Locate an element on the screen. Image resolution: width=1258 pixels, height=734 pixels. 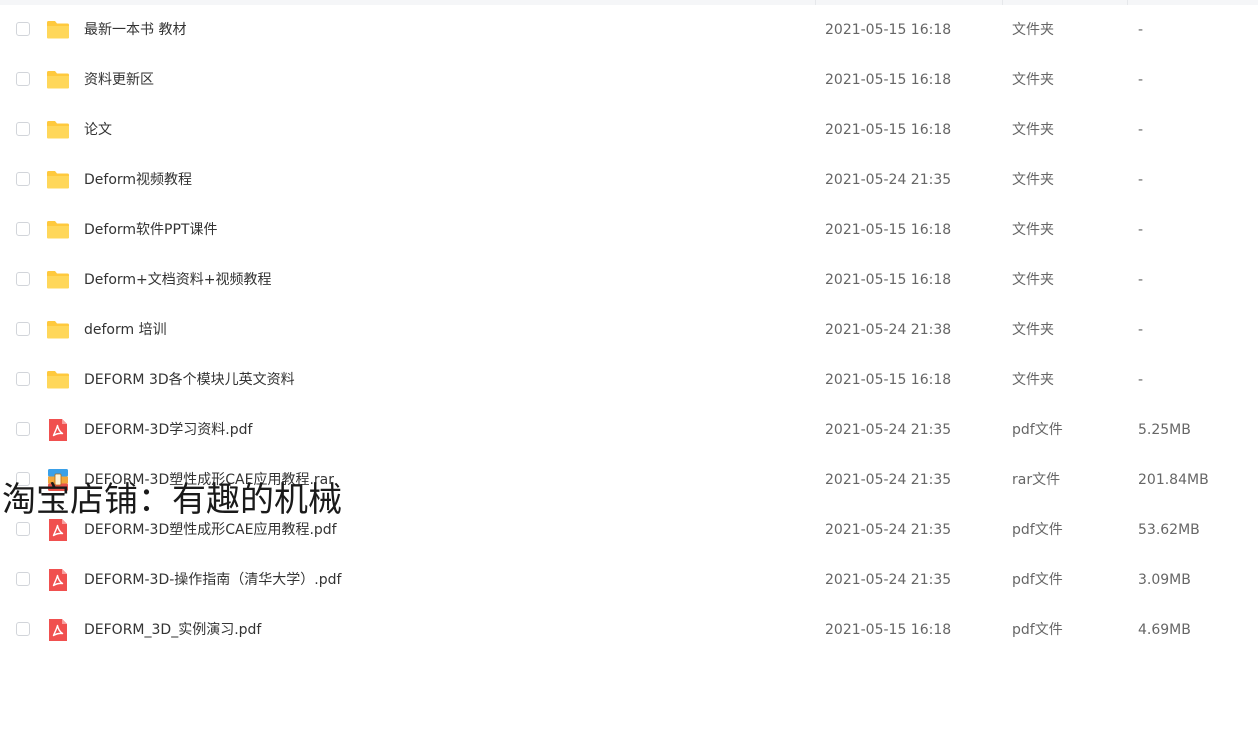
file-size: 3.09MB is located at coordinates (1164, 580).